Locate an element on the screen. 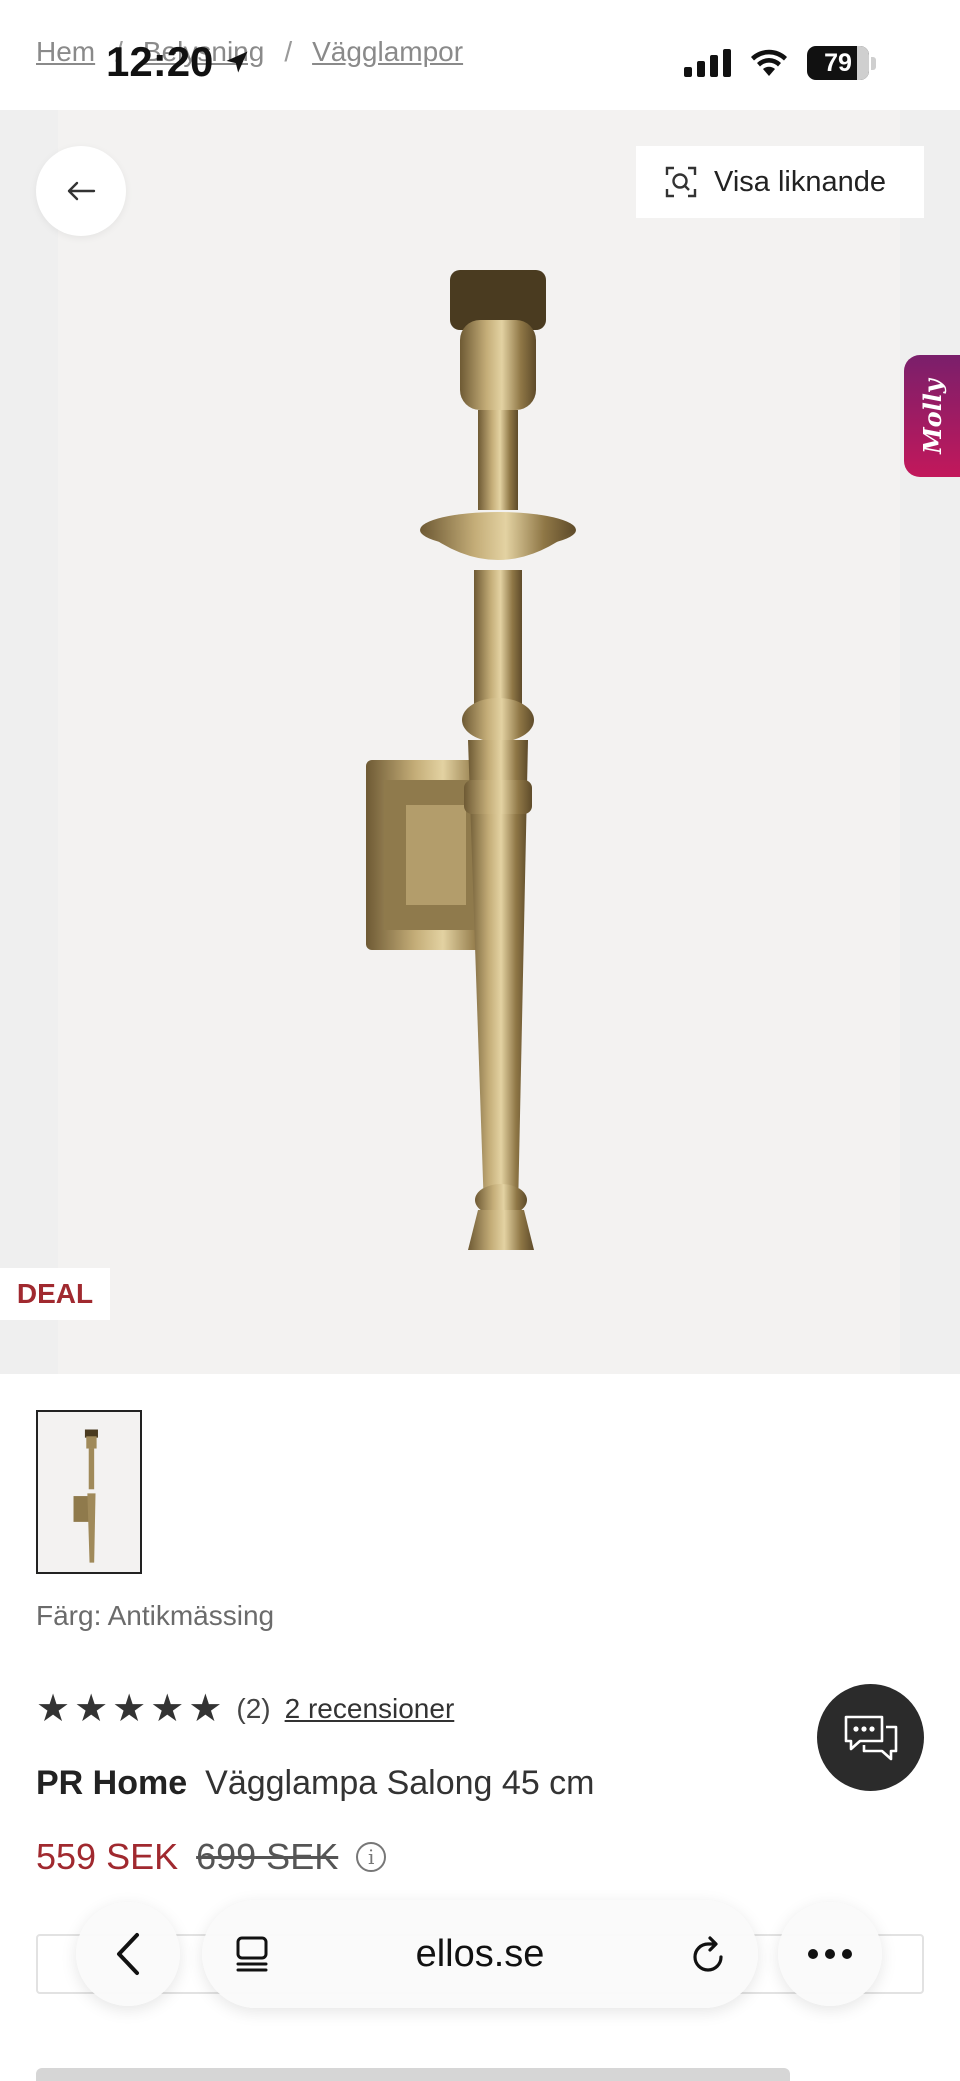 This screenshot has height=2081, width=960. deal-badge: DEAL is located at coordinates (55, 1294).